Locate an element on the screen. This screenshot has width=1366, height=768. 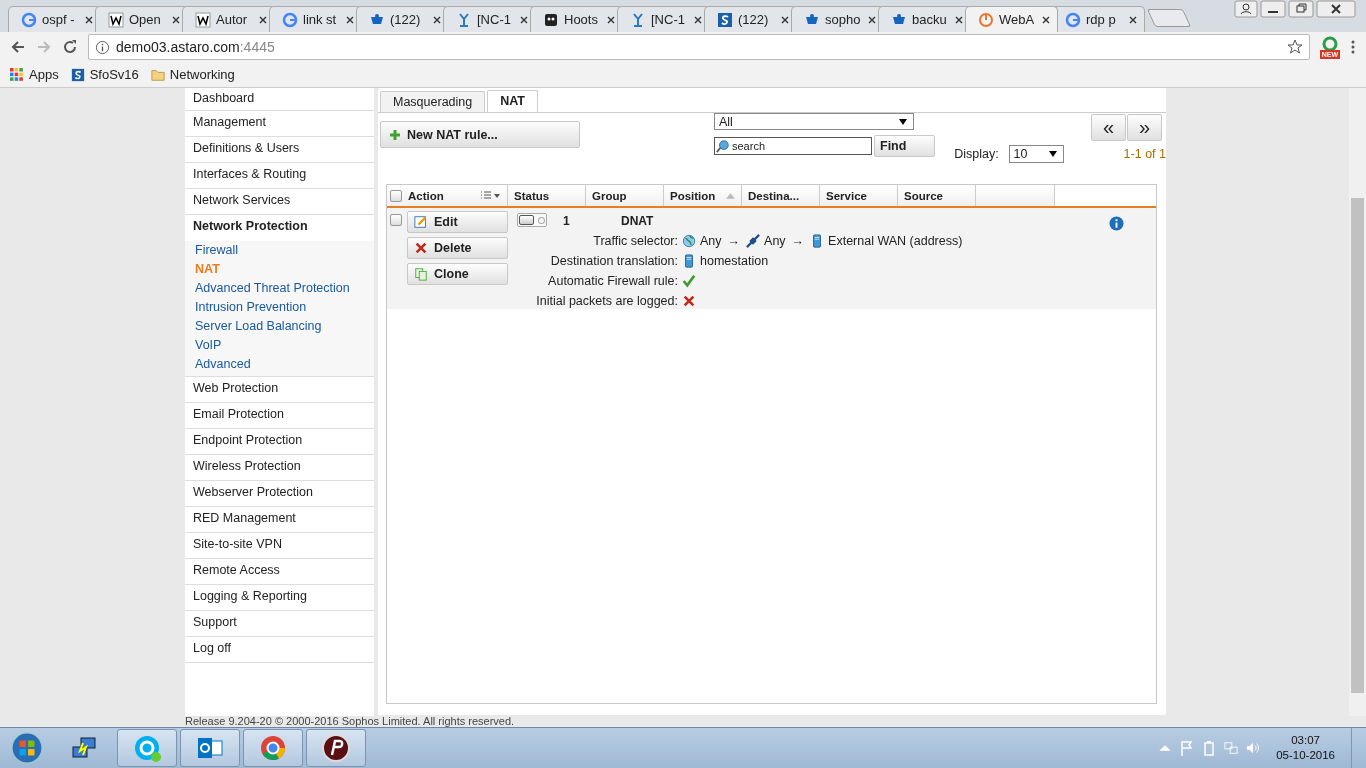
back-icon is located at coordinates (18, 47).